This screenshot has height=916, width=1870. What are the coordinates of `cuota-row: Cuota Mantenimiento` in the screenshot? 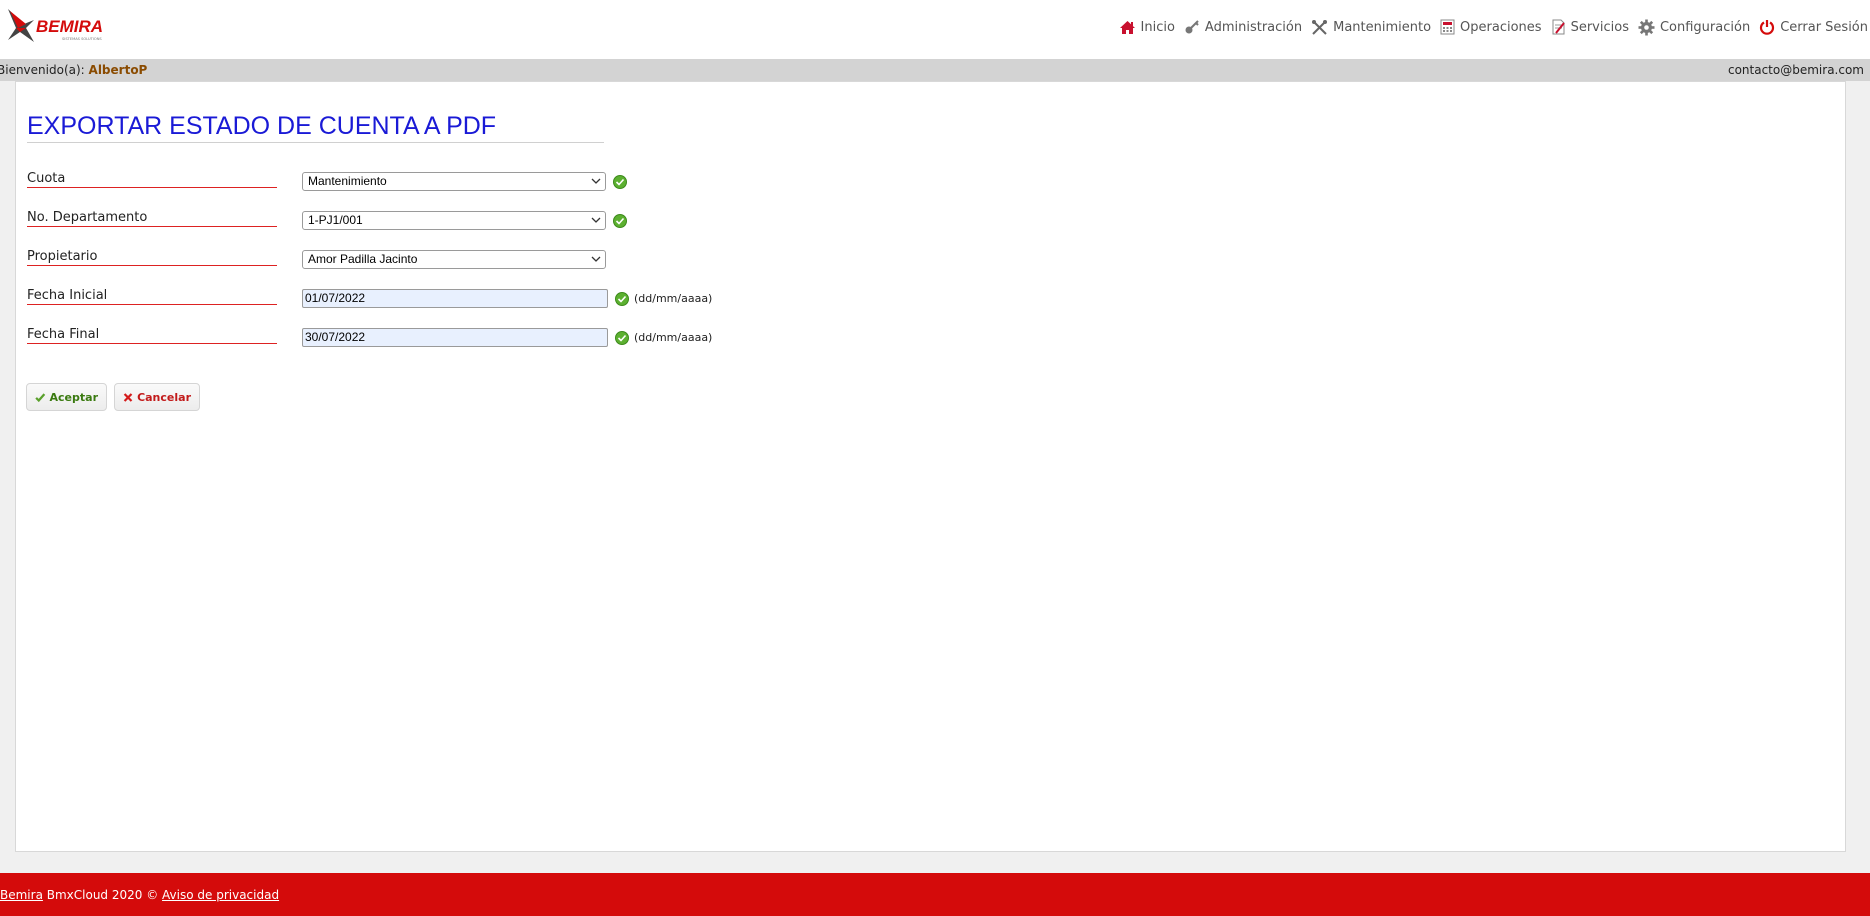 It's located at (387, 182).